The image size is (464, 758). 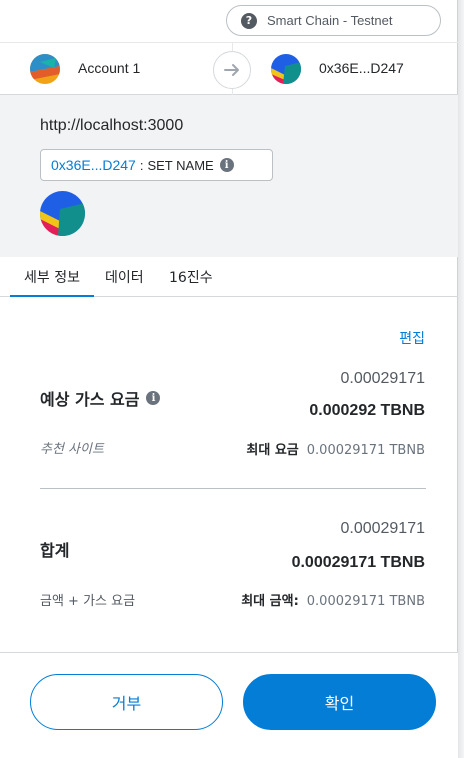 I want to click on set-name-button: SET NAME, so click(x=180, y=165).